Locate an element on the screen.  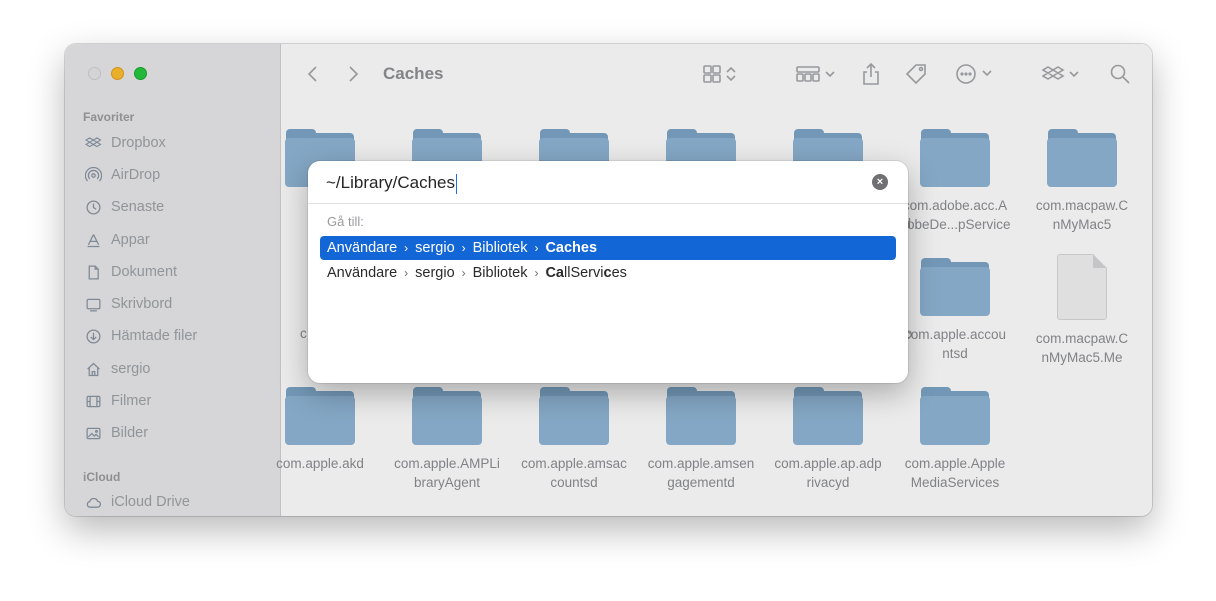
match-highlight: Ca is located at coordinates (554, 273).